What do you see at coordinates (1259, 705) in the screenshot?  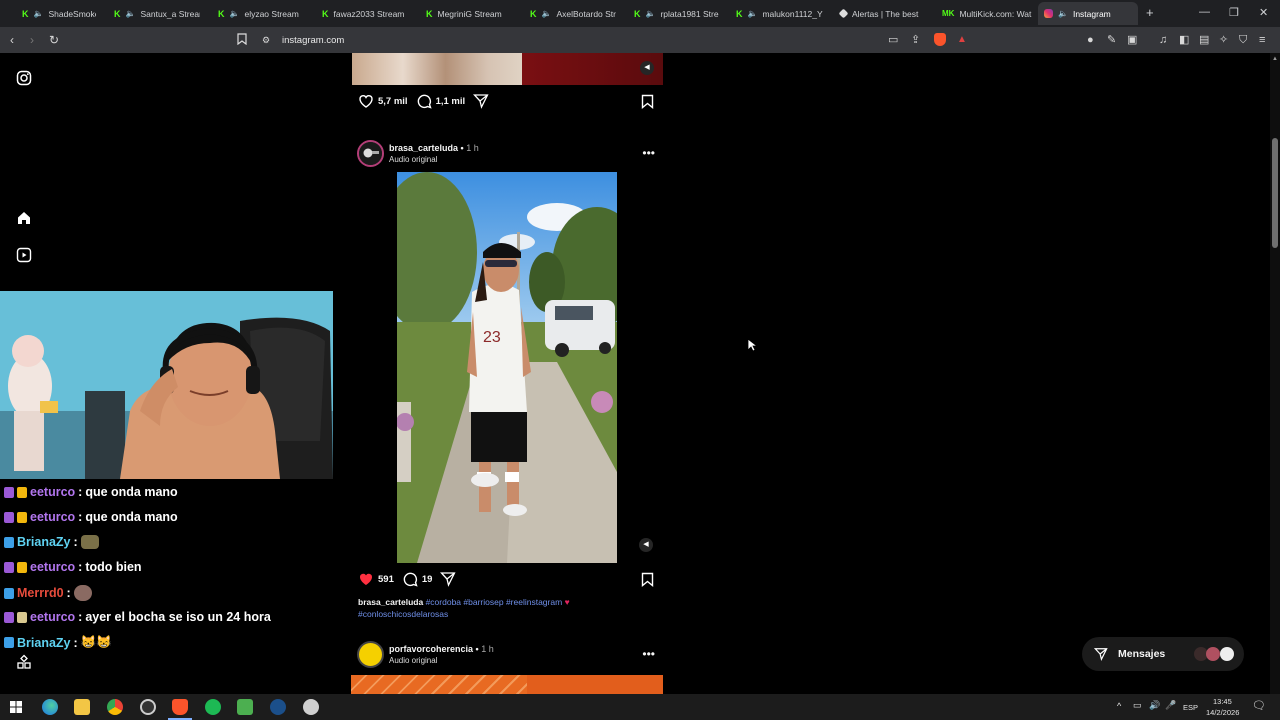 I see `notifications-icon: 🗨` at bounding box center [1259, 705].